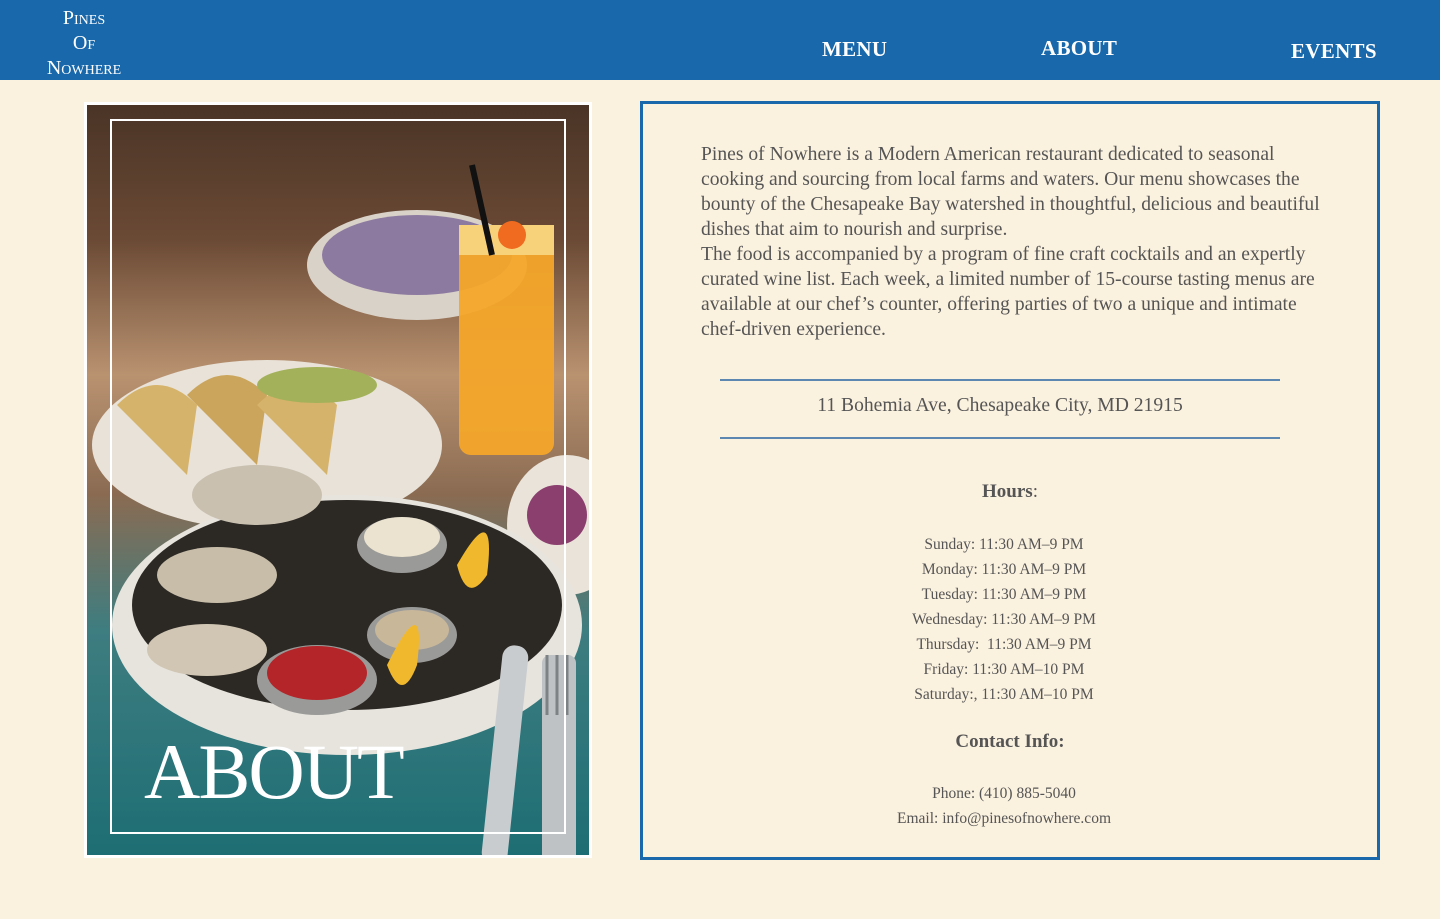 This screenshot has height=919, width=1440. I want to click on hours-item-tuesday: Tuesday: 11:30 AM–9 PM, so click(1004, 594).